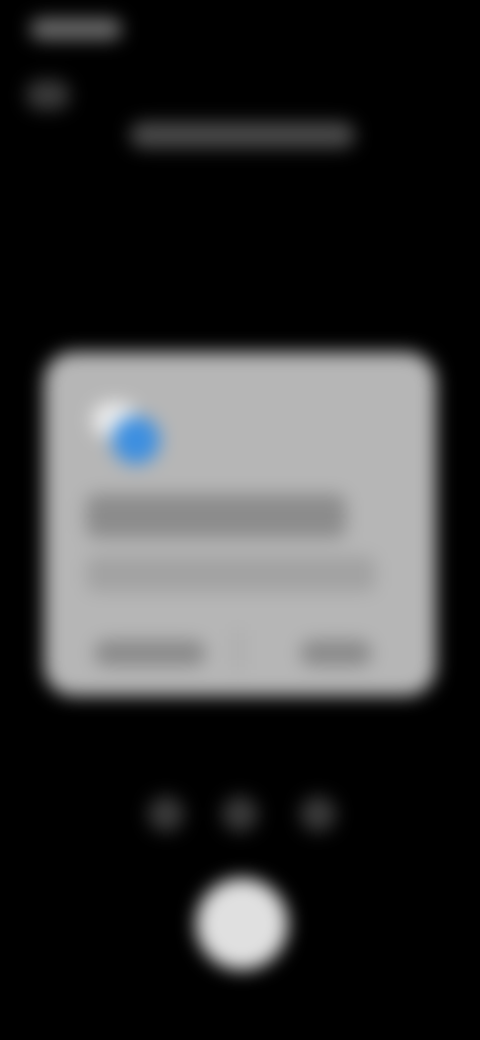  I want to click on dialog-positive-button, so click(336, 653).